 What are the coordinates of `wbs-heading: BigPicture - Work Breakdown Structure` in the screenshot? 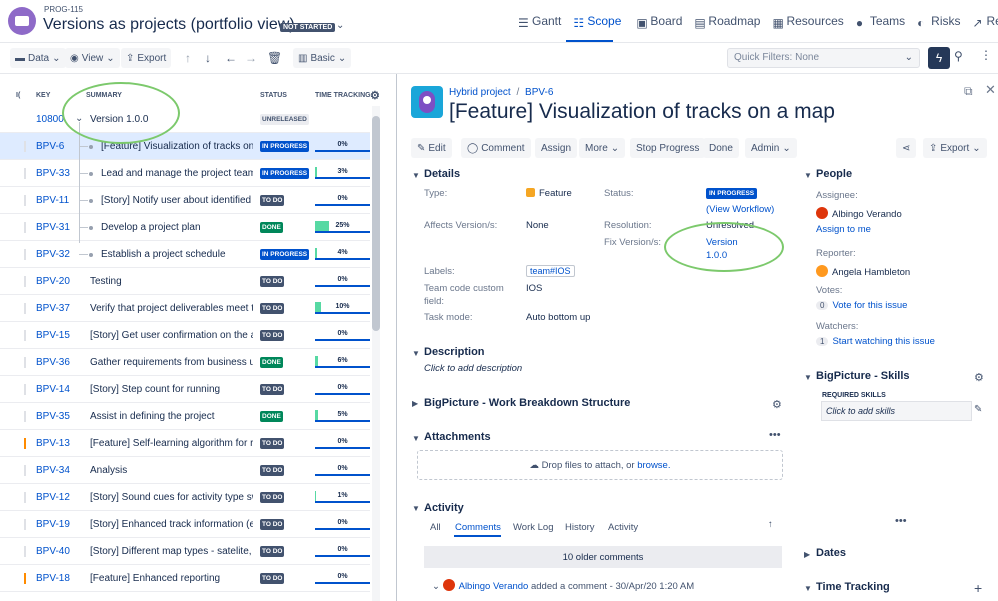 It's located at (527, 403).